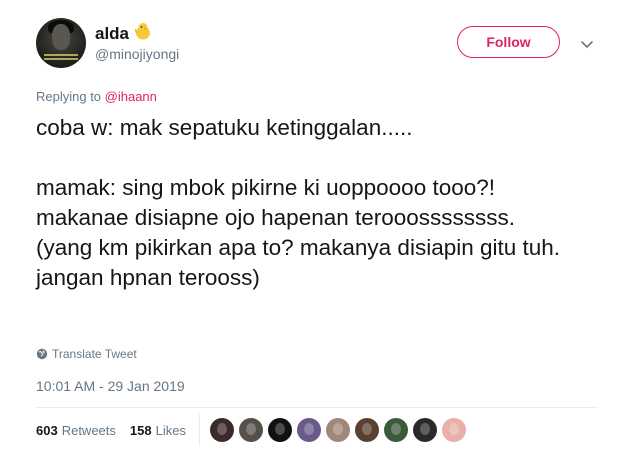 The image size is (634, 456). I want to click on liker-avatars, so click(340, 430).